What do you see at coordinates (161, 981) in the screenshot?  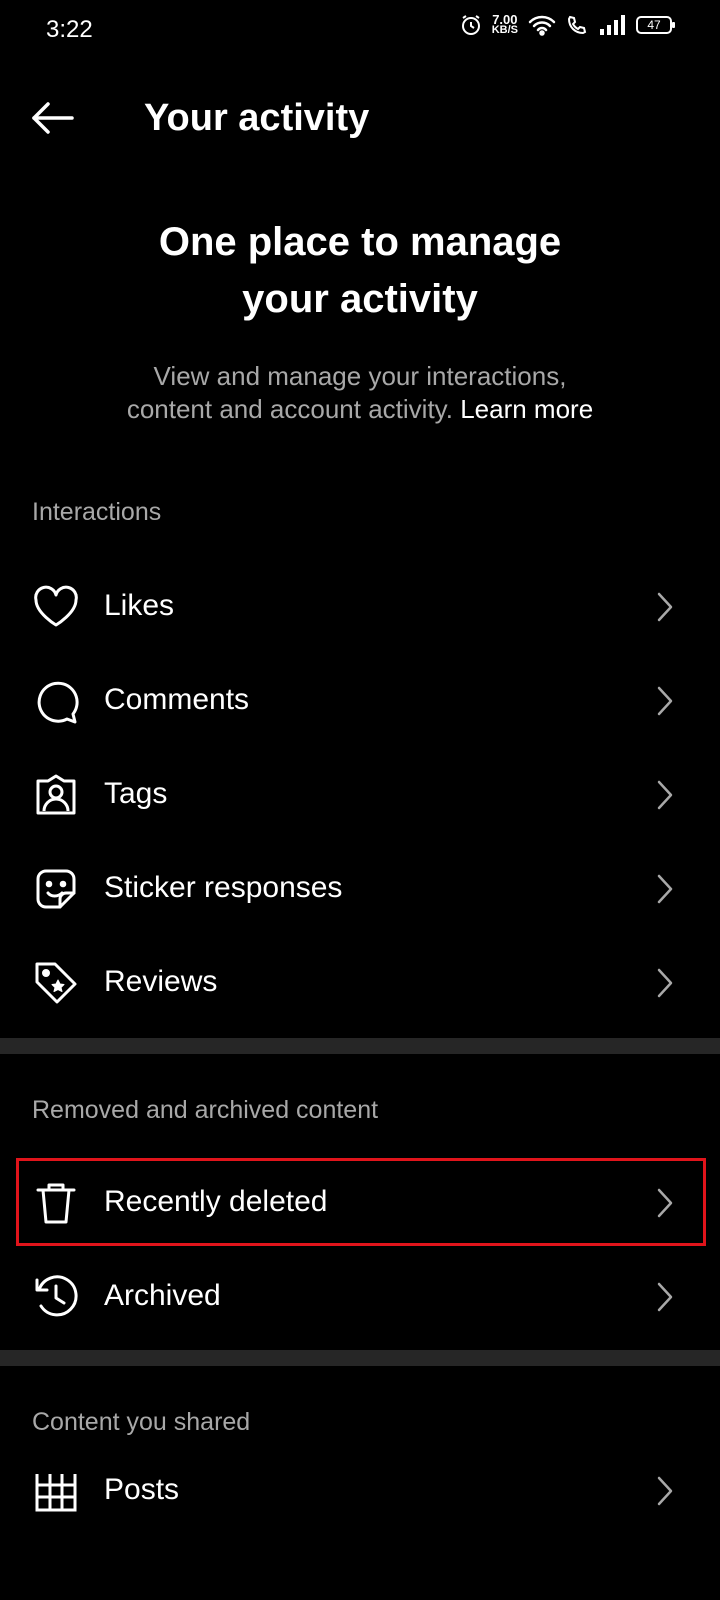 I see `menu-item-label: Reviews` at bounding box center [161, 981].